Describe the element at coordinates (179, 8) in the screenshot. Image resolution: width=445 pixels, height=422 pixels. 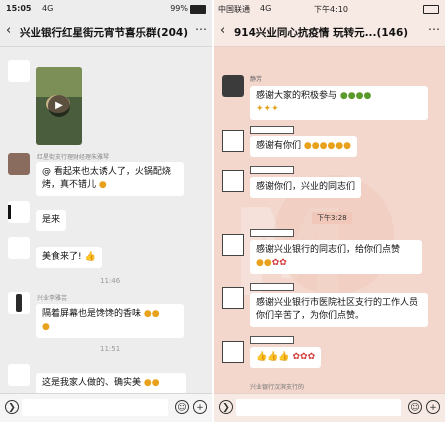
I see `status-battery: 99%` at that location.